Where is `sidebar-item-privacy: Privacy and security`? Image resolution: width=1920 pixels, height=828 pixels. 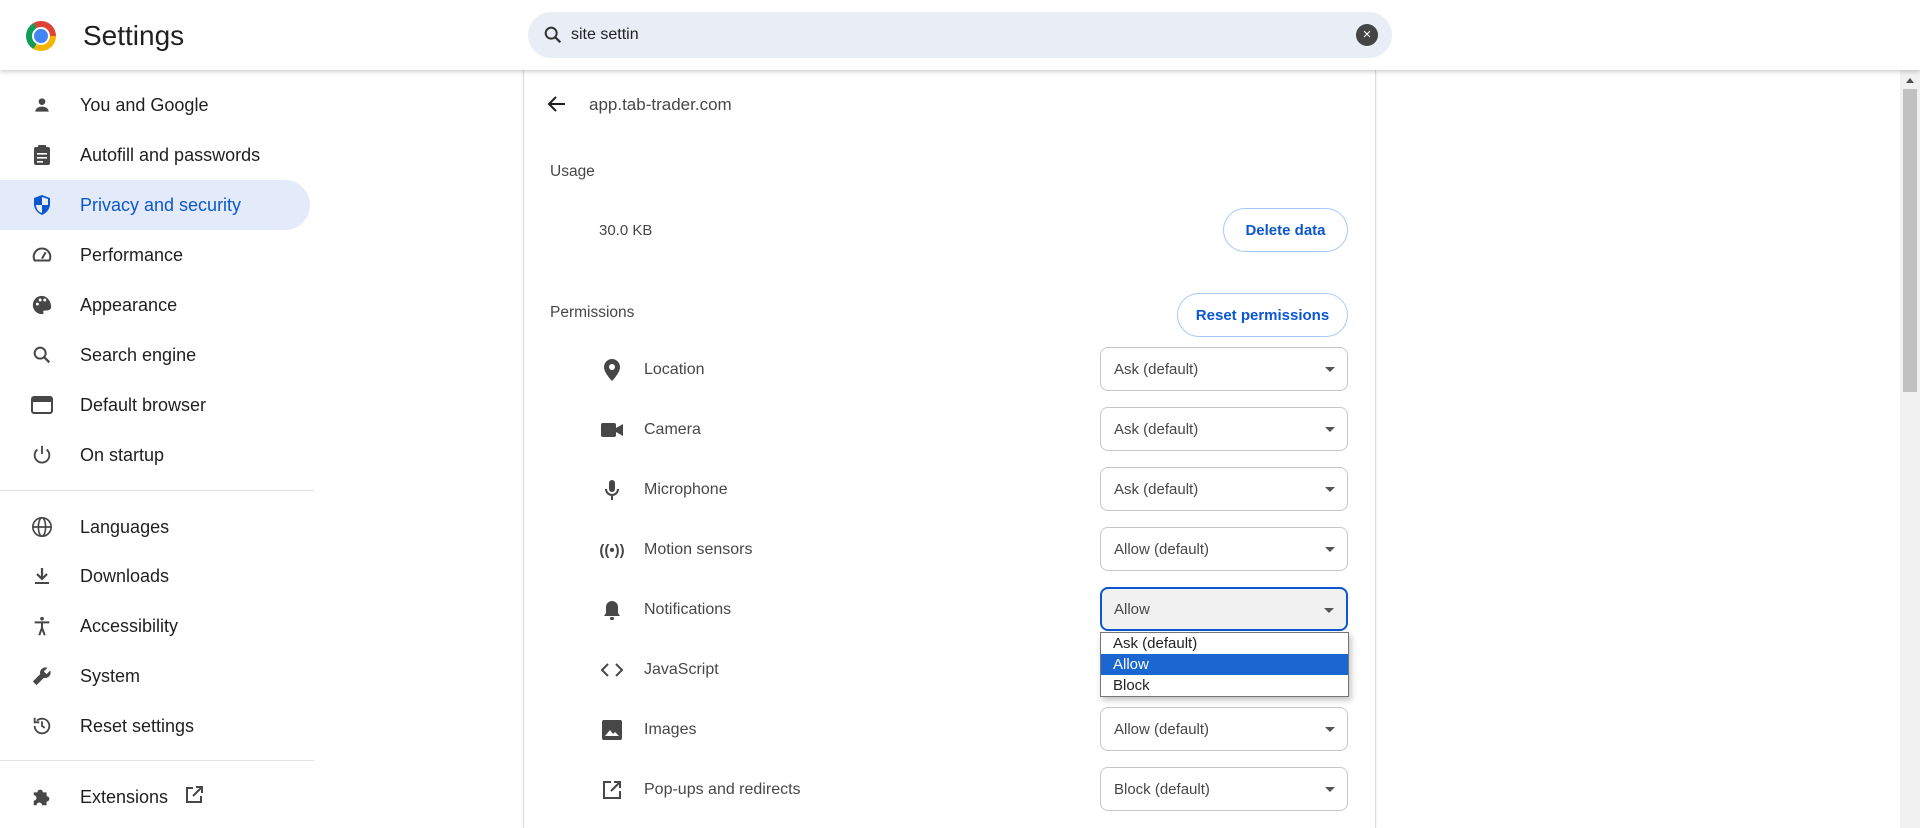
sidebar-item-privacy: Privacy and security is located at coordinates (155, 205).